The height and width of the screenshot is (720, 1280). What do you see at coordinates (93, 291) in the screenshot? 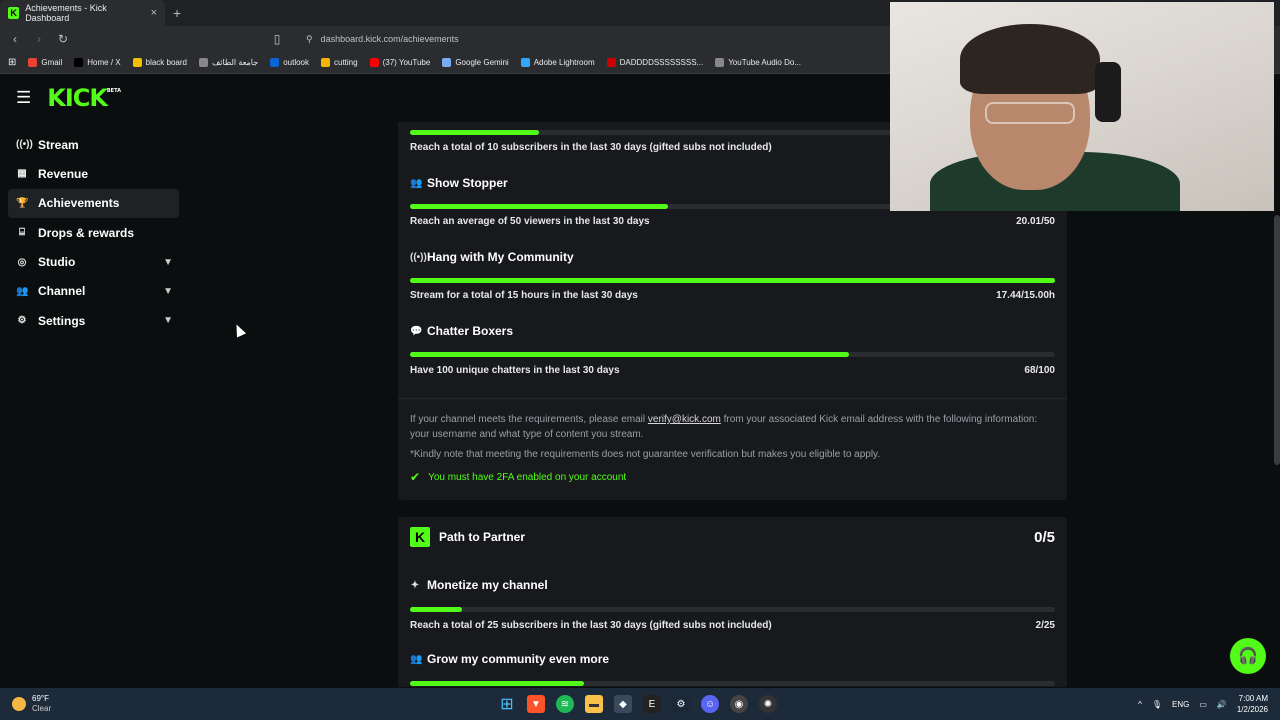
I see `sidebar-item-channel: 👥 Channel ▼` at bounding box center [93, 291].